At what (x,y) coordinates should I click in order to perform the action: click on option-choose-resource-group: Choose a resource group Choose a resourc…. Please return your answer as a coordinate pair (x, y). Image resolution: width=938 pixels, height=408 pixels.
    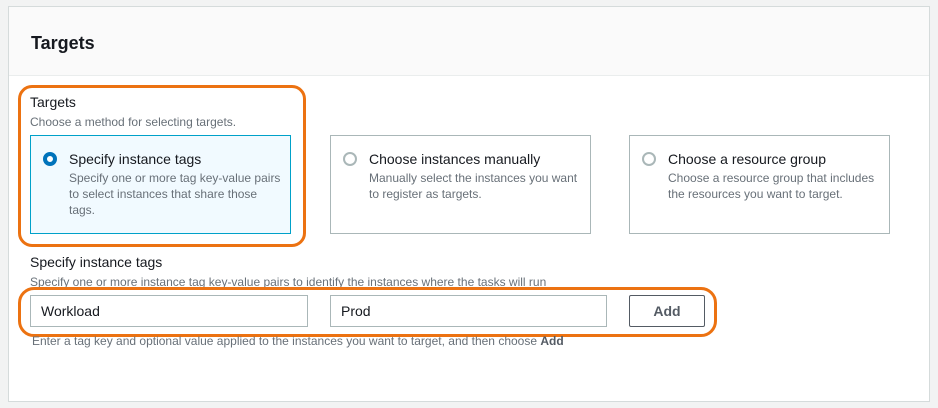
    Looking at the image, I should click on (759, 184).